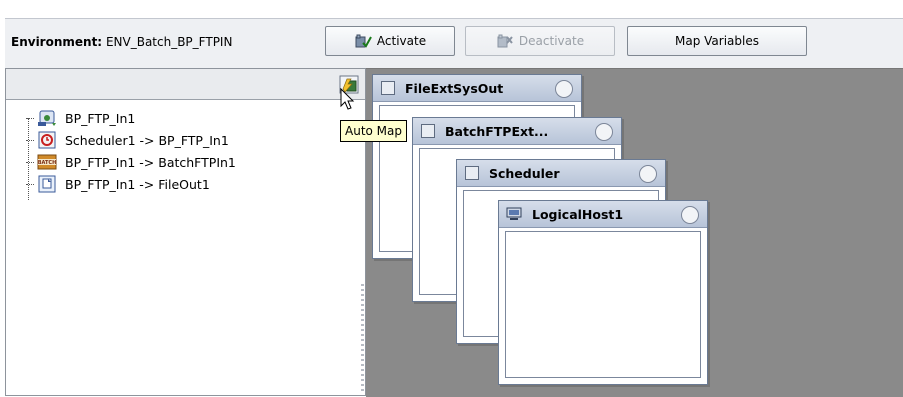 The image size is (903, 397). Describe the element at coordinates (137, 184) in the screenshot. I see `tree-item-label: BP_FTP_In1 -> FileOut1` at that location.